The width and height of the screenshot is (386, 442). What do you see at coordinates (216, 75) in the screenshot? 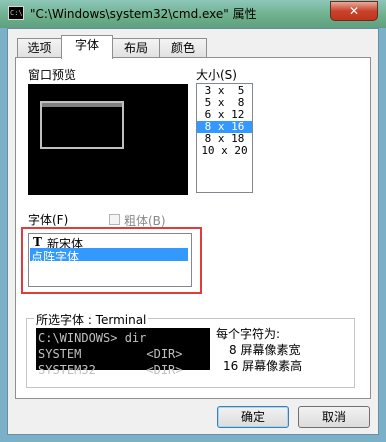
I see `size-label: 大小(S)` at bounding box center [216, 75].